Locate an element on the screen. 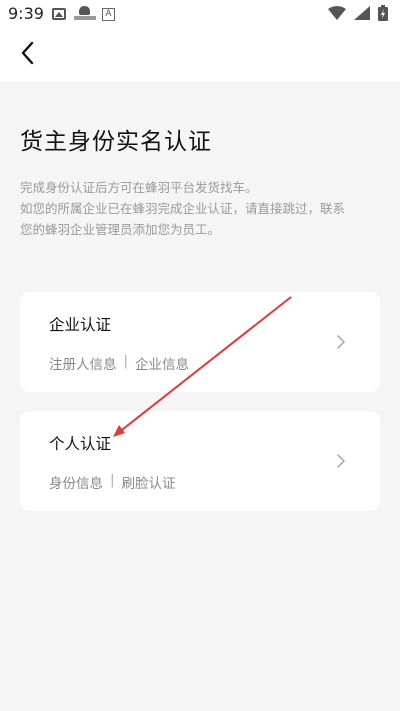 Image resolution: width=400 pixels, height=711 pixels. wifi-icon is located at coordinates (337, 13).